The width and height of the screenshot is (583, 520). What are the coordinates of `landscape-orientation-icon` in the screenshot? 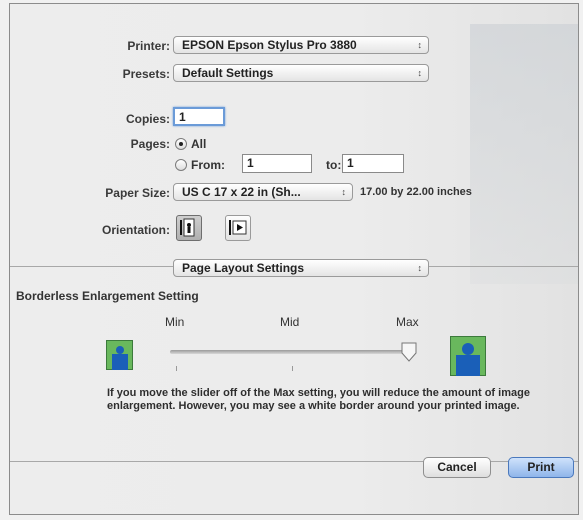 It's located at (238, 227).